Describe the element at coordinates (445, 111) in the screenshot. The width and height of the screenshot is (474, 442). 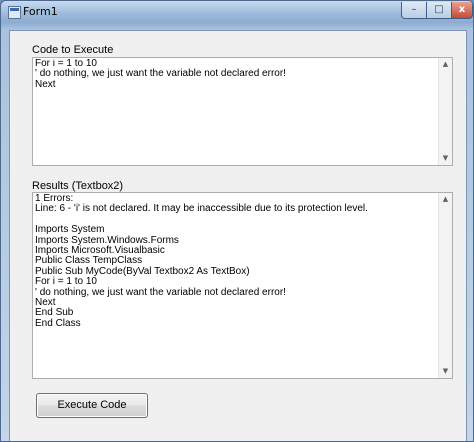
I see `code-vertical-scrollbar: ▲ ▼` at that location.